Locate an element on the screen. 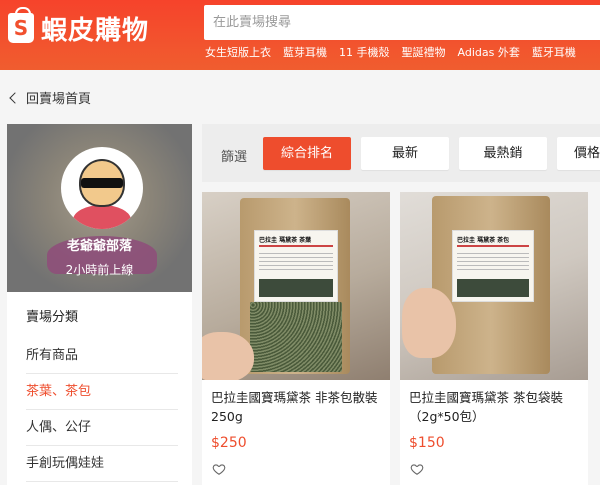 This screenshot has width=600, height=485. sort-relevance-button: 綜合排名 is located at coordinates (307, 153).